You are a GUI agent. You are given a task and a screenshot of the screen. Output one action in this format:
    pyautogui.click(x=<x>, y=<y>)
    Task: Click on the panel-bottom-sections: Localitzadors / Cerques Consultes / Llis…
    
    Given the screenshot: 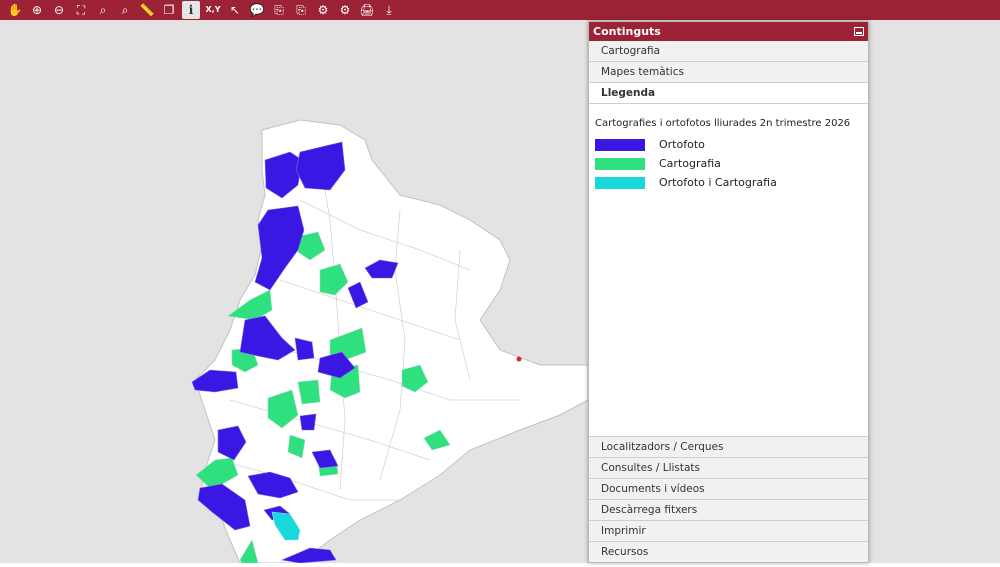 What is the action you would take?
    pyautogui.click(x=728, y=499)
    